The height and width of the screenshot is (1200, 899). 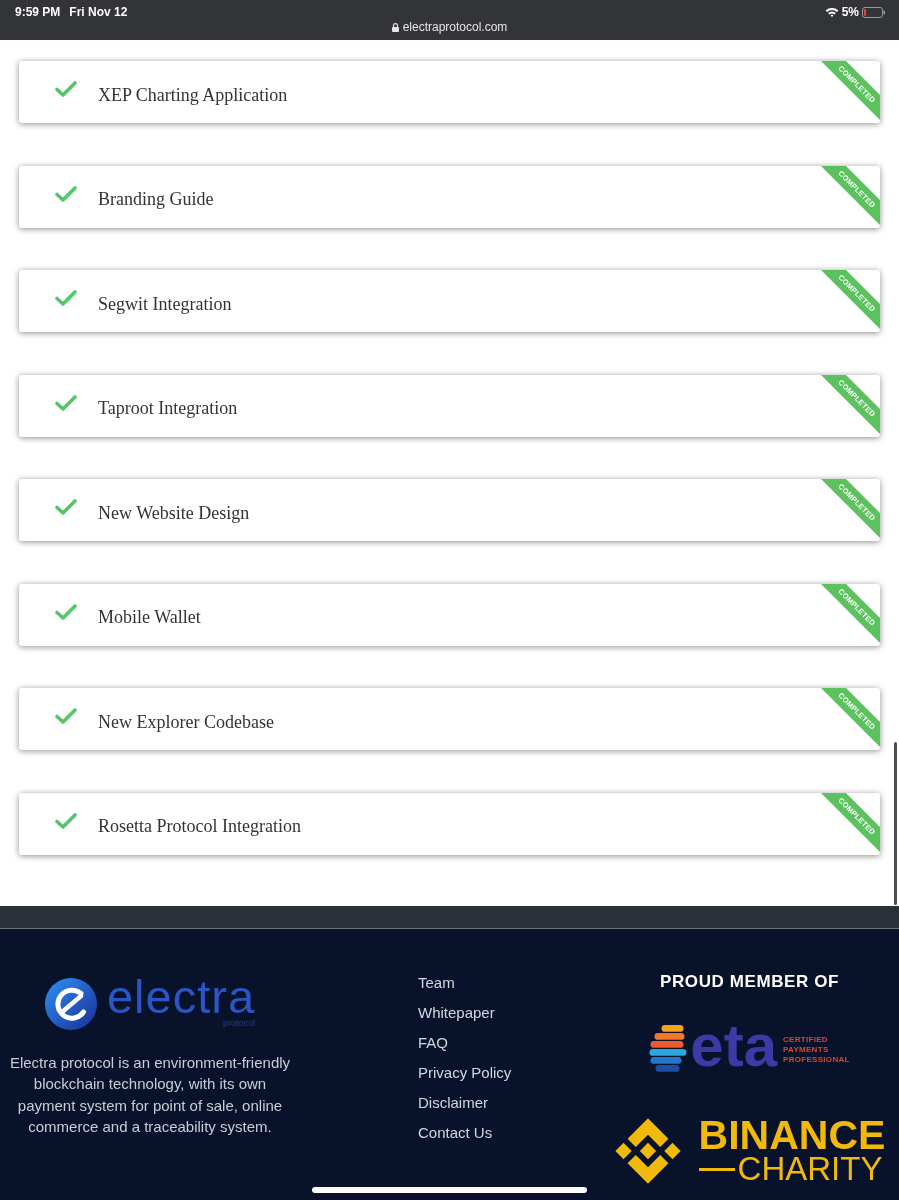 I want to click on milestone-title: Mobile Wallet, so click(x=149, y=617).